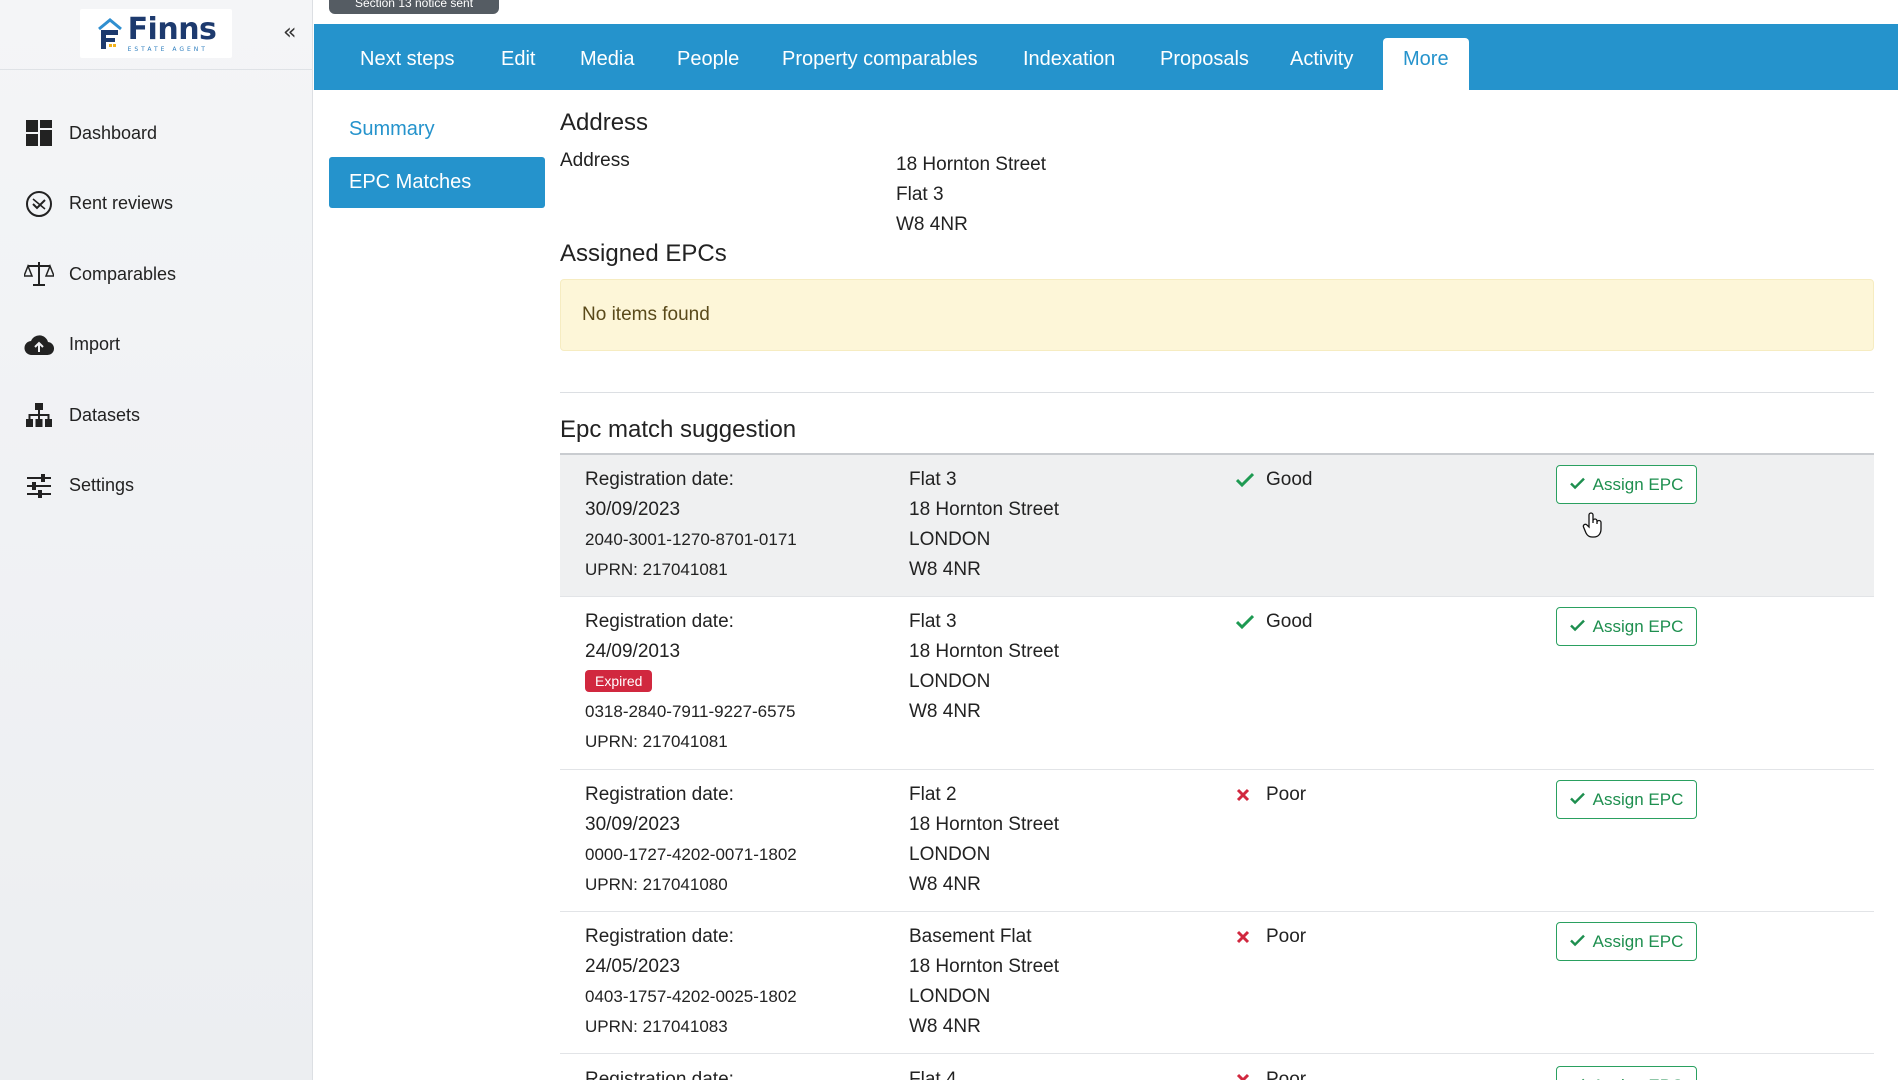 This screenshot has height=1080, width=1898. Describe the element at coordinates (619, 681) in the screenshot. I see `expired-badge: Expired` at that location.